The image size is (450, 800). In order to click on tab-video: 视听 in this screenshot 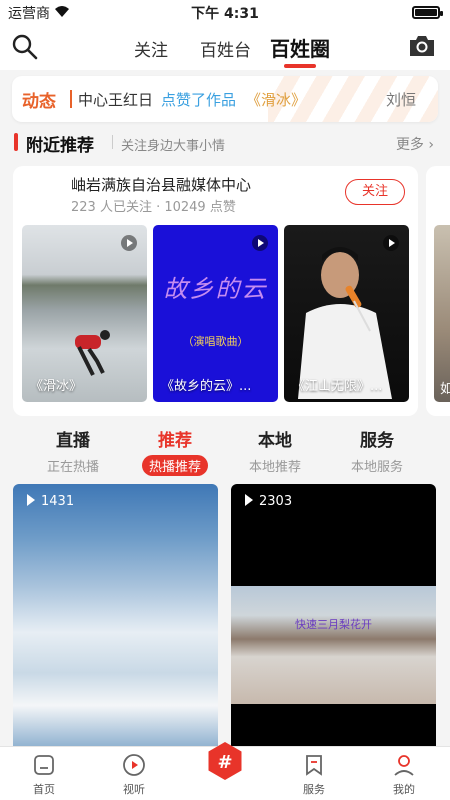, I will do `click(134, 775)`.